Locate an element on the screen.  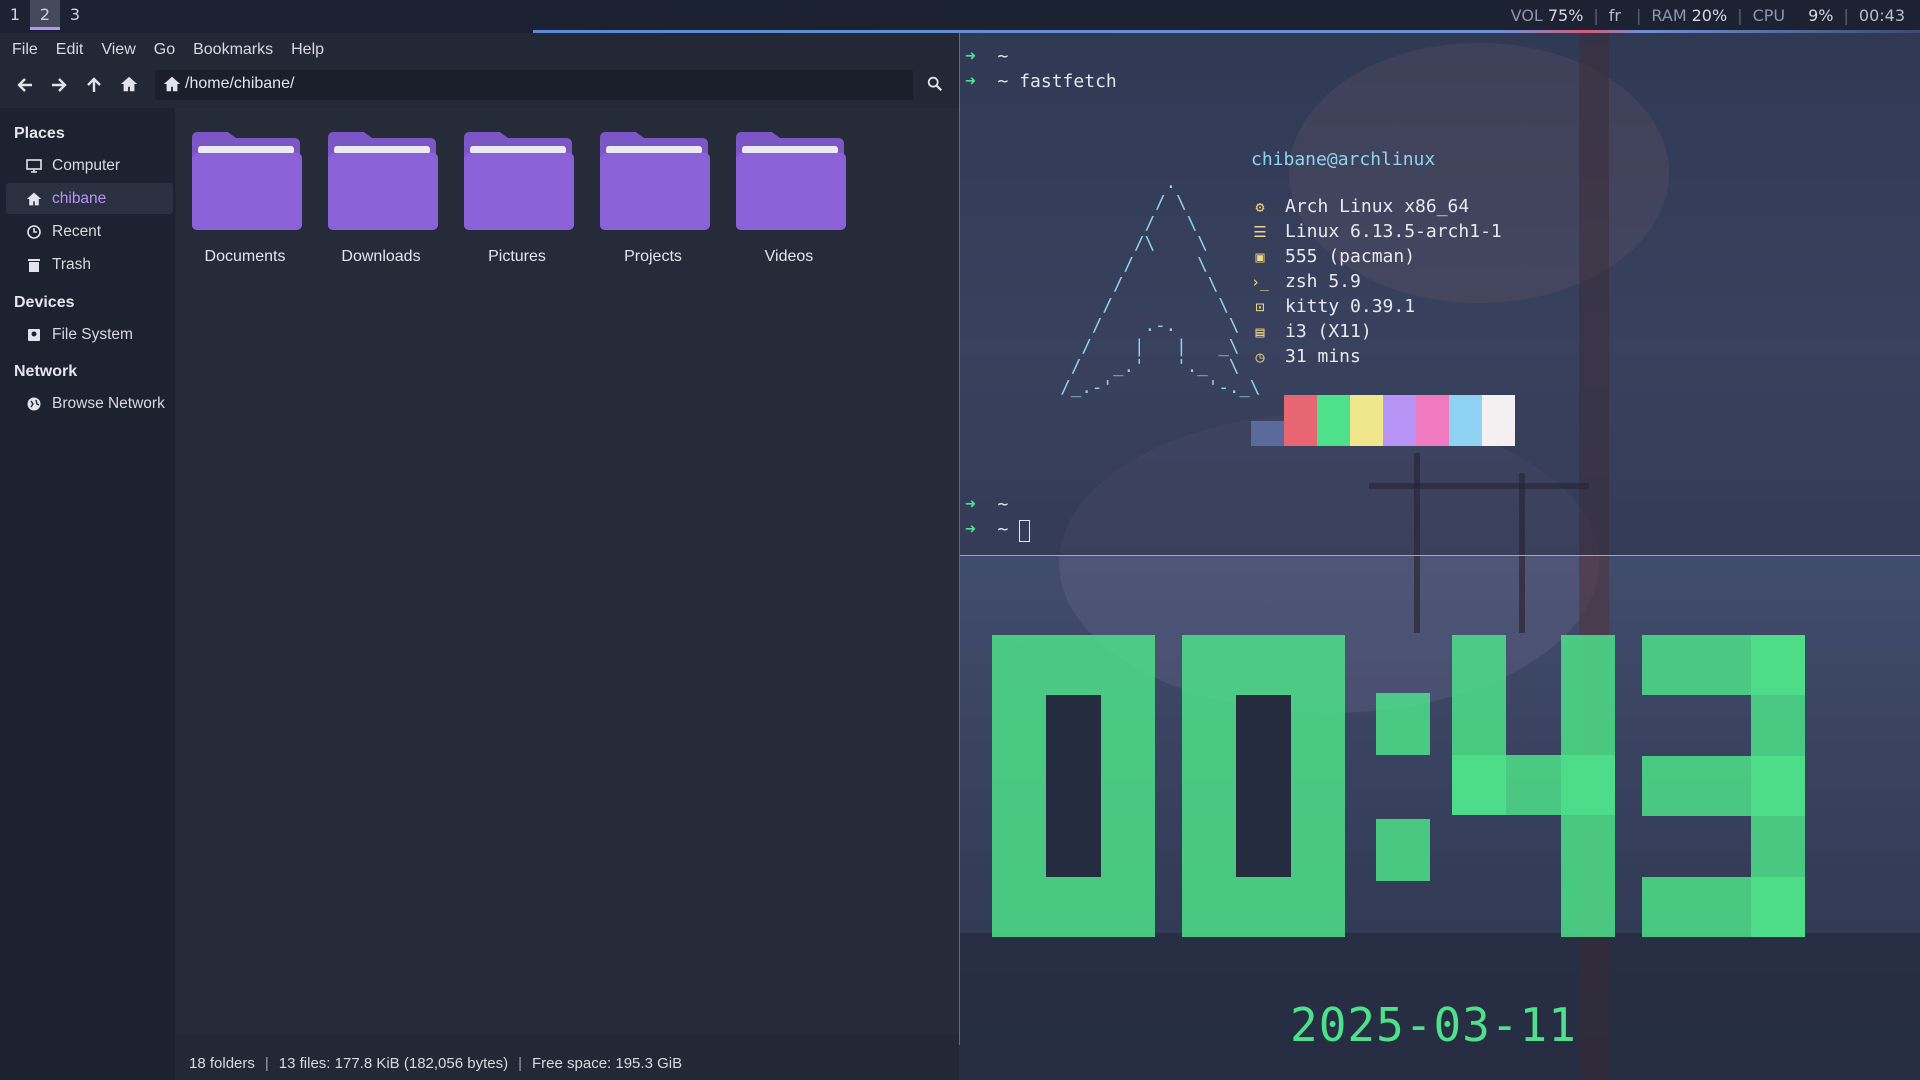
volume-label: VOL is located at coordinates (1526, 15).